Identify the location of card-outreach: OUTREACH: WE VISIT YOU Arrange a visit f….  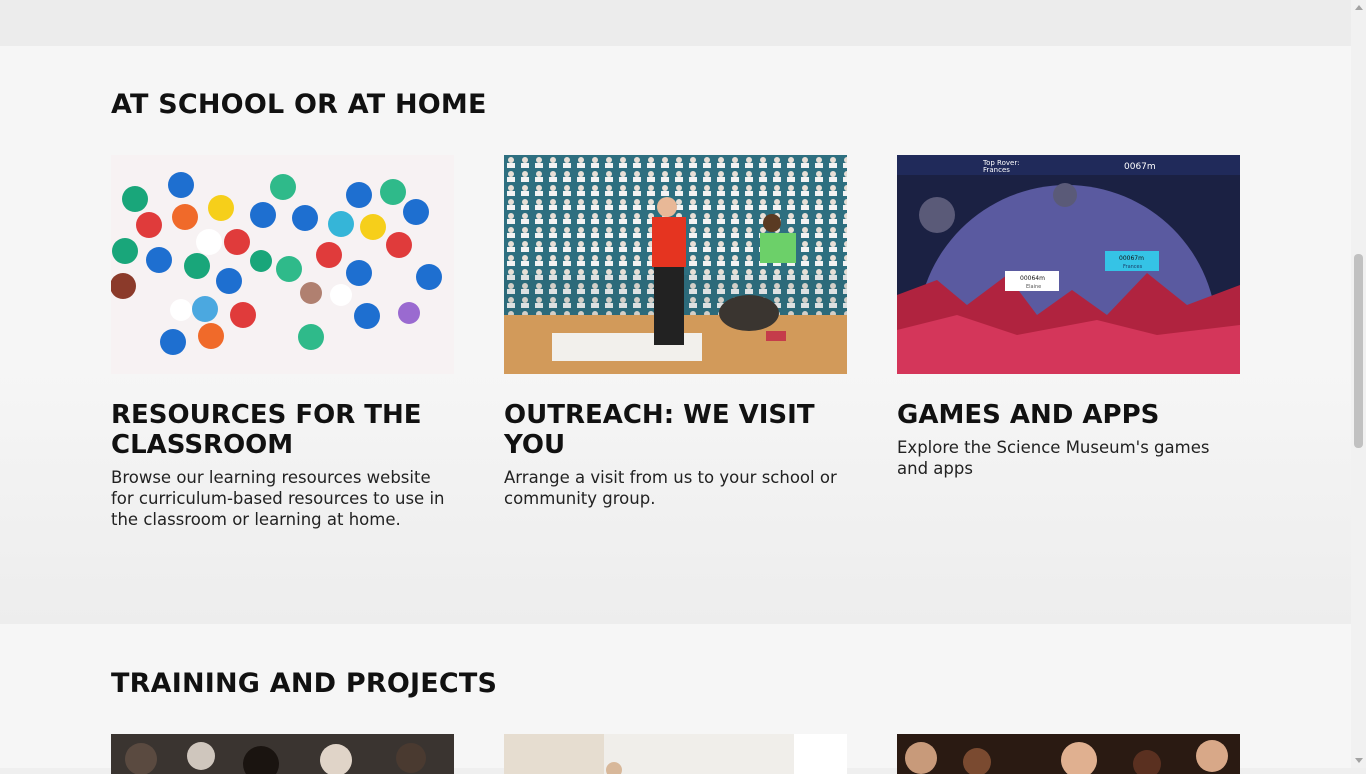
(675, 332).